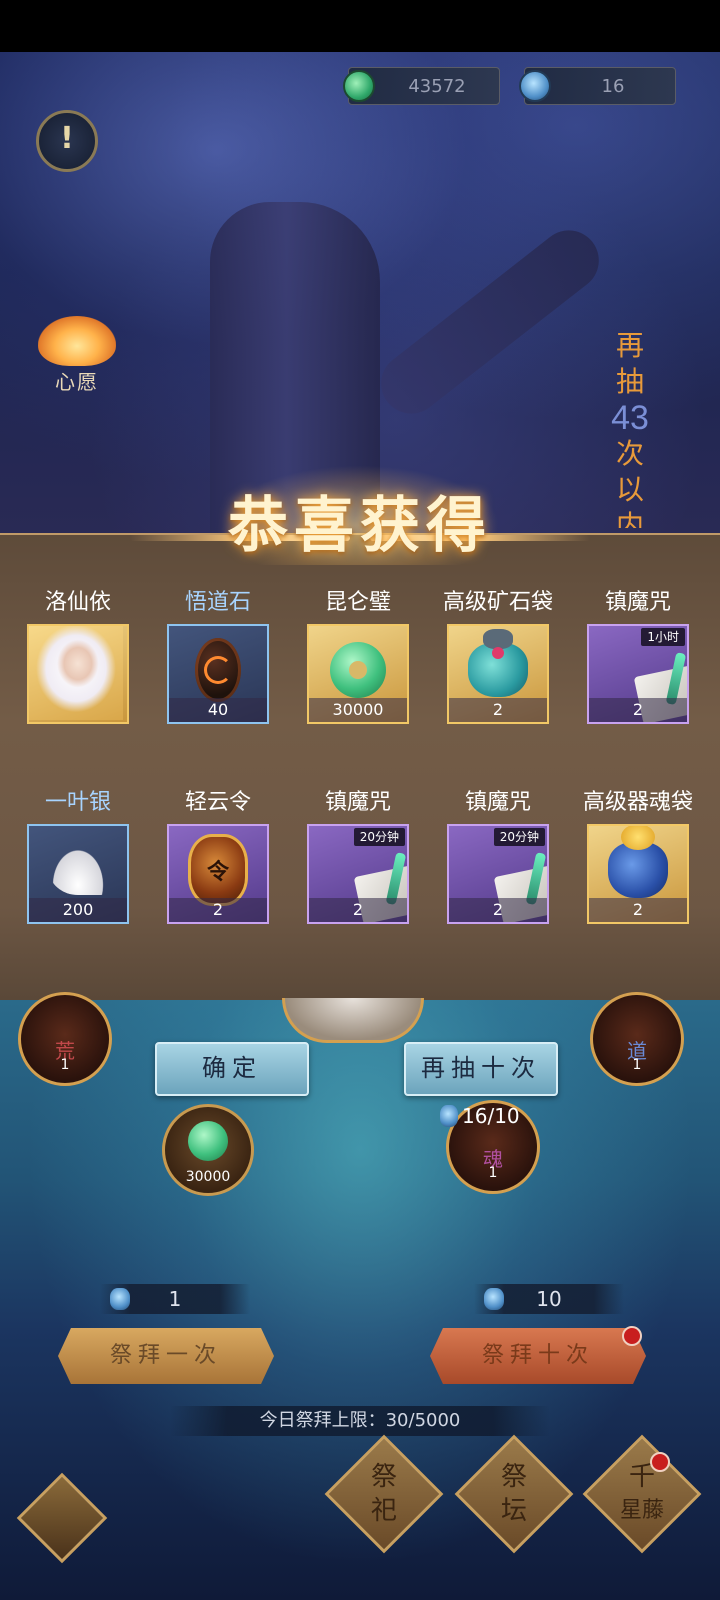 Image resolution: width=720 pixels, height=1600 pixels. I want to click on orb-dao: 道 1, so click(637, 1039).